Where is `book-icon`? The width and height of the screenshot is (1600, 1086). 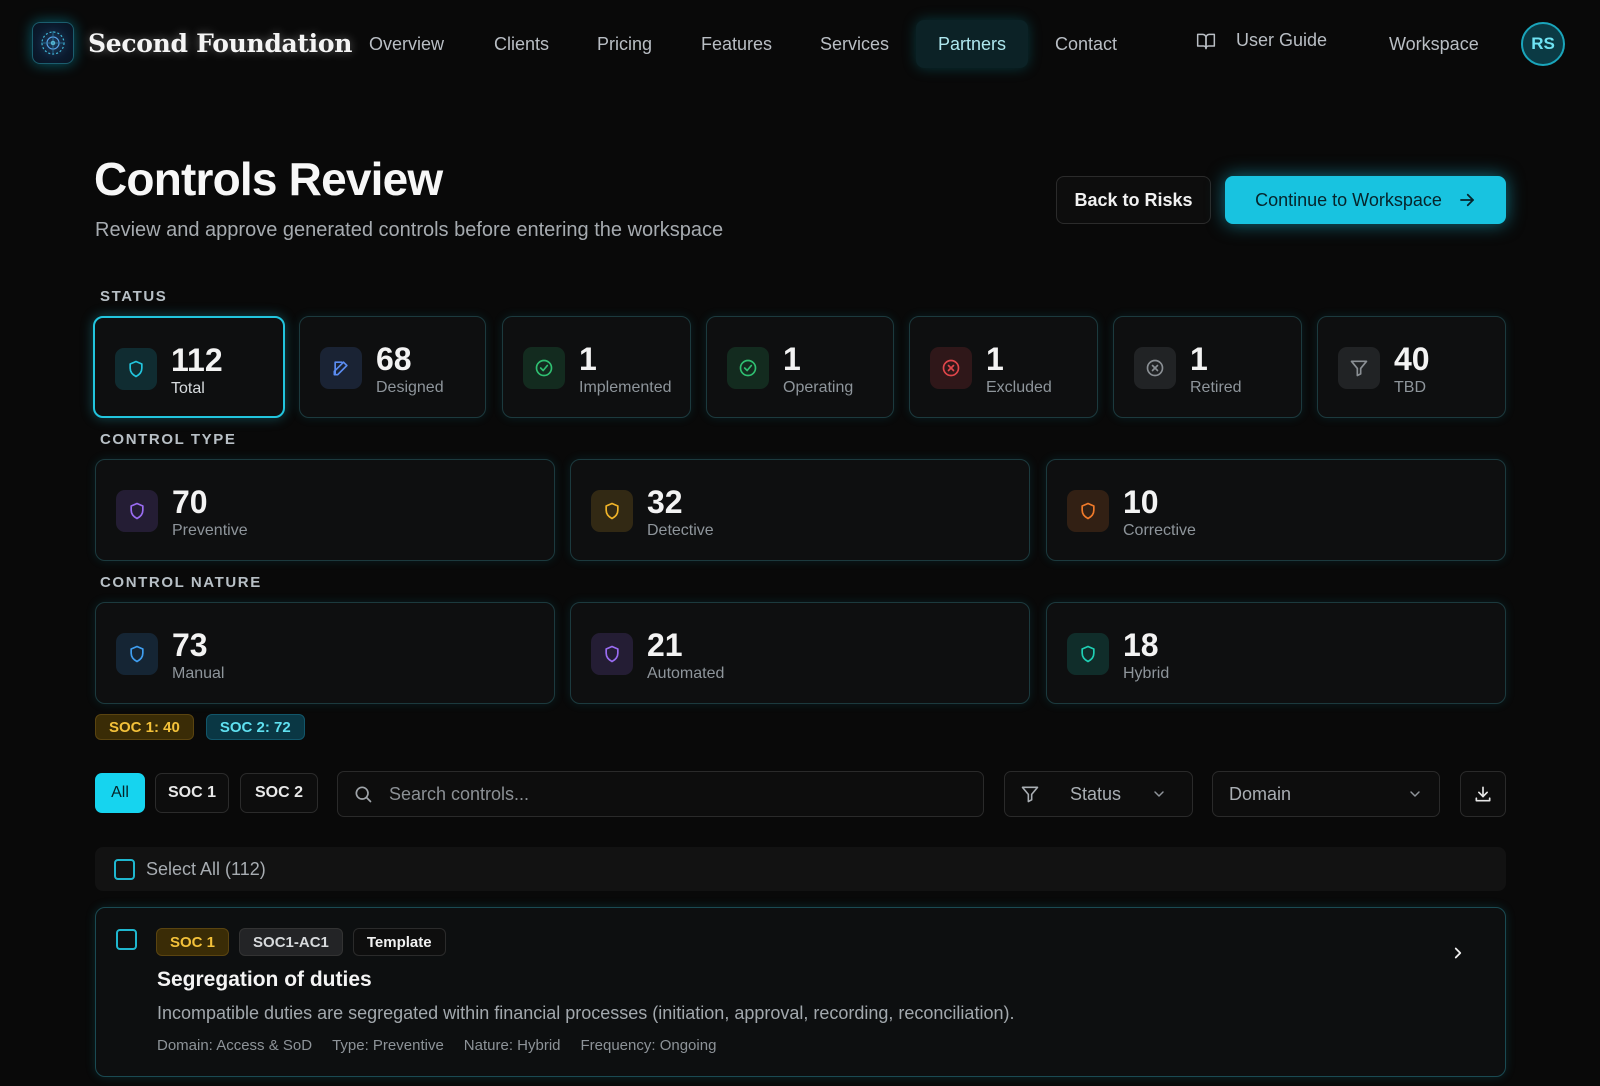
book-icon is located at coordinates (1206, 41).